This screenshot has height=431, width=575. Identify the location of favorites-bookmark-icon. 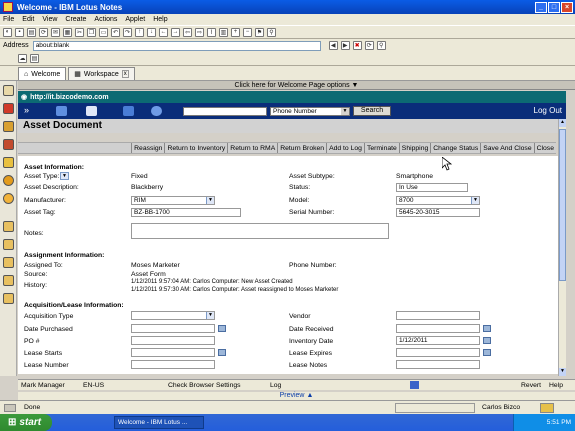
(8, 198).